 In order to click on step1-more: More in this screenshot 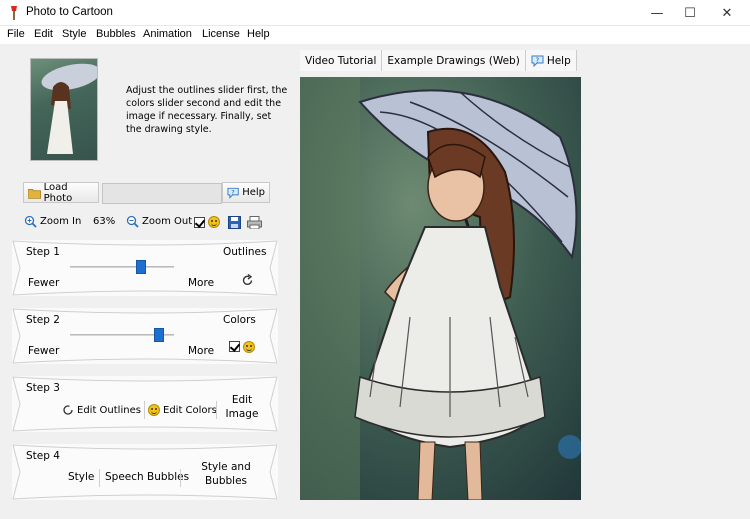, I will do `click(201, 283)`.